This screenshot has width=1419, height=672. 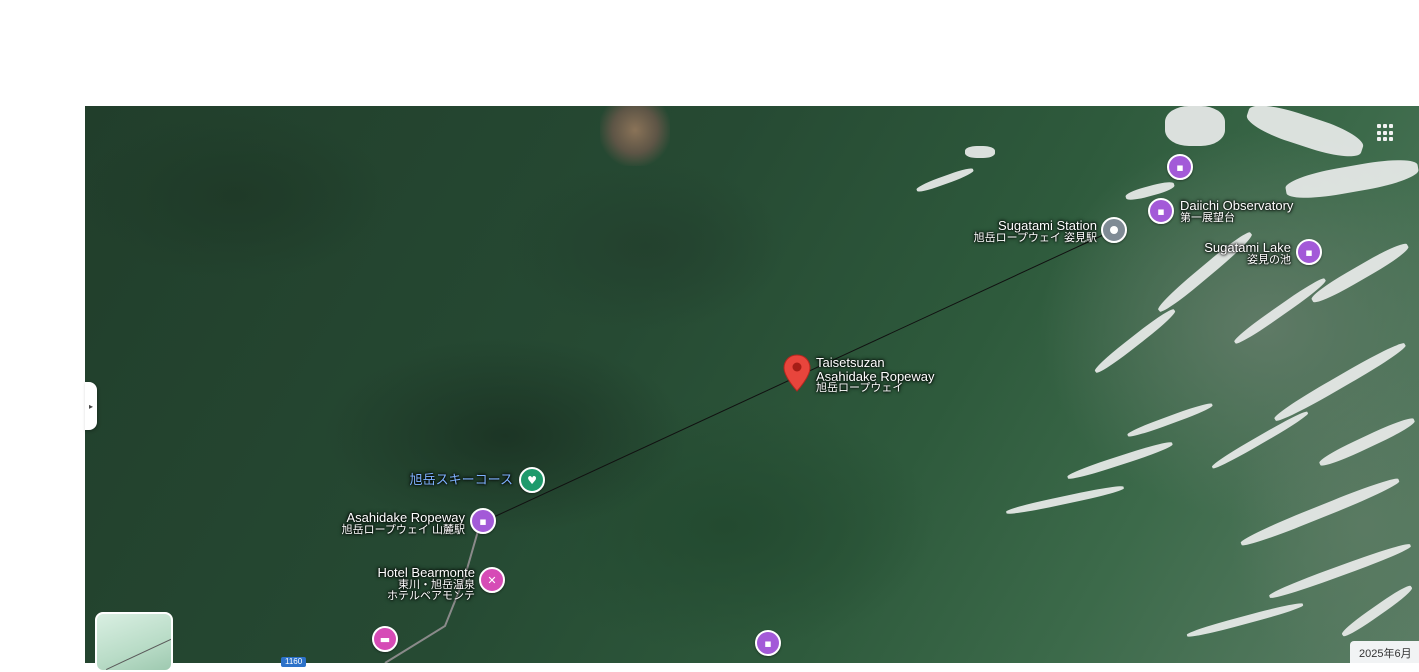 I want to click on place-name: Hotel Bearmonte, so click(x=426, y=572).